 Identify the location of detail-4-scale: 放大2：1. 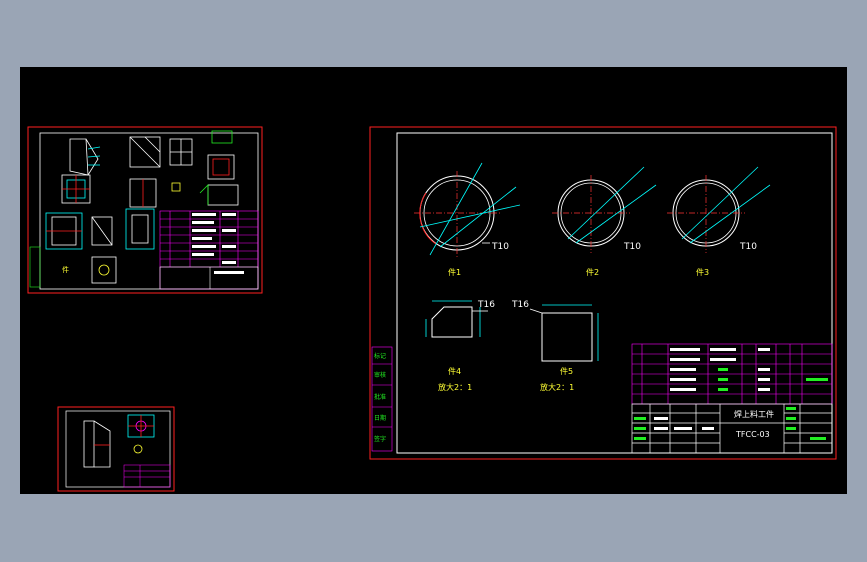
(455, 387).